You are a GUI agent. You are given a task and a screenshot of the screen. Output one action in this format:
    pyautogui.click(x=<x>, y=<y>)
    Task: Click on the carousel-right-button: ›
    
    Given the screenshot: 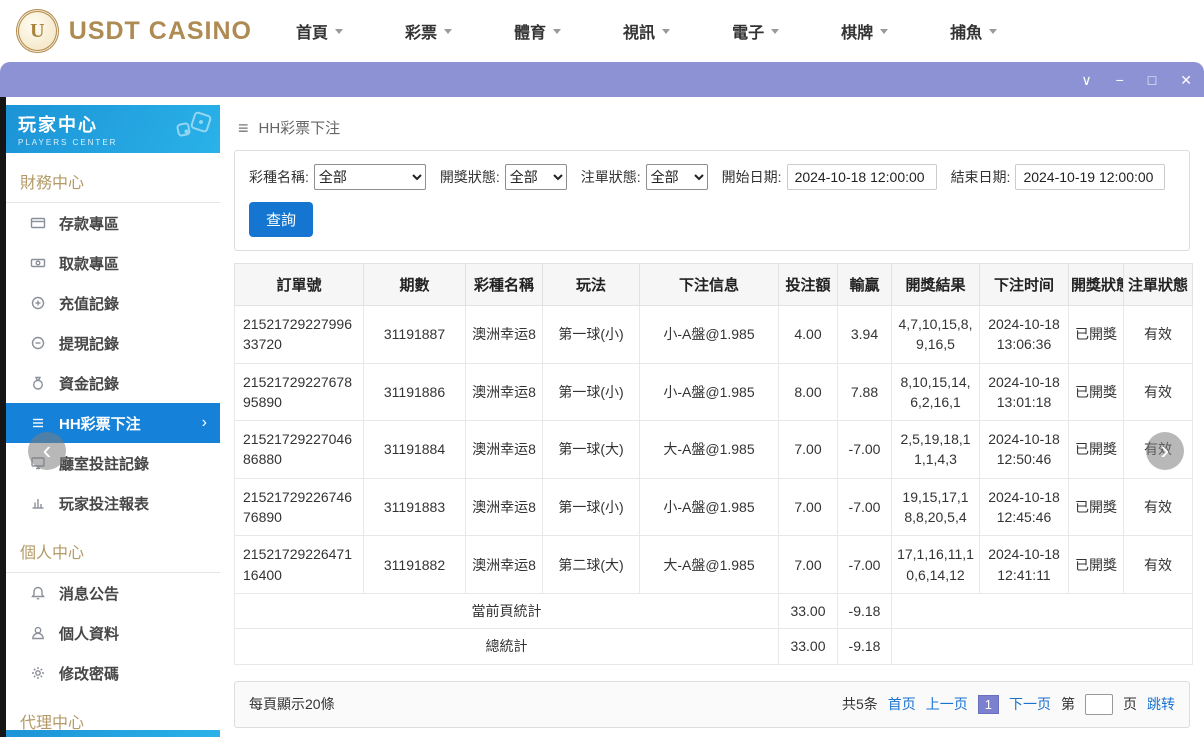 What is the action you would take?
    pyautogui.click(x=1165, y=451)
    